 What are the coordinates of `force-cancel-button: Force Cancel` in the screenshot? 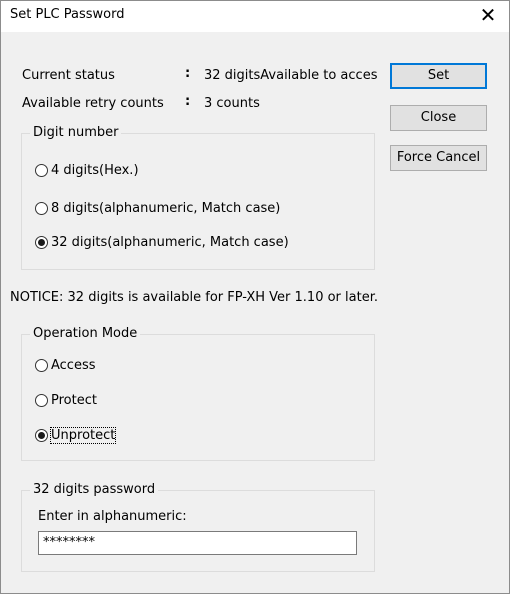 It's located at (438, 158).